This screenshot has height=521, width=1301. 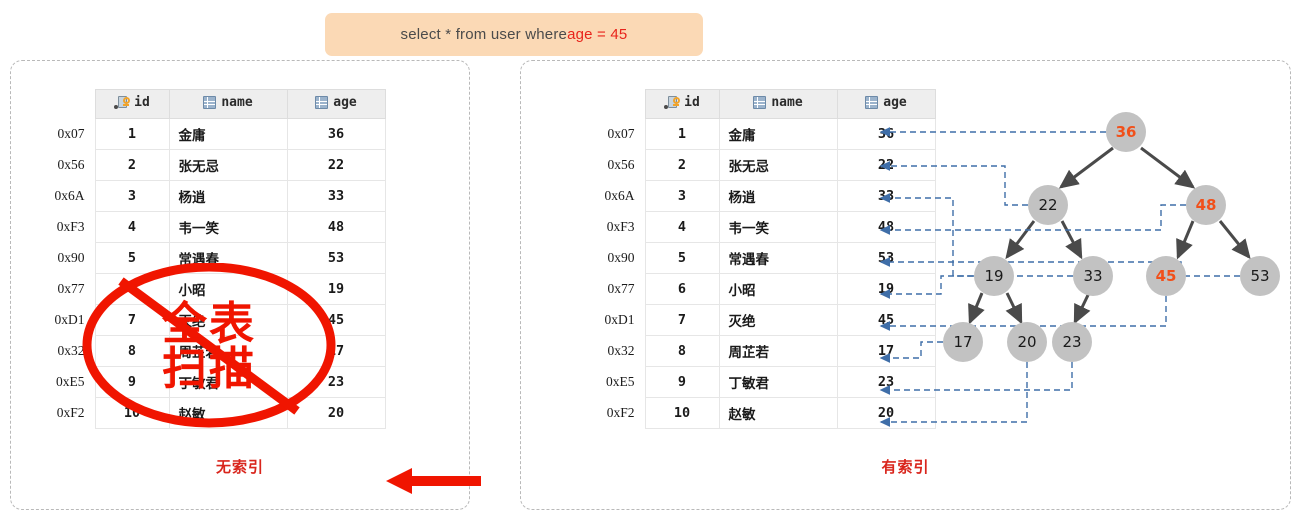 What do you see at coordinates (682, 104) in the screenshot?
I see `column-header-id: id` at bounding box center [682, 104].